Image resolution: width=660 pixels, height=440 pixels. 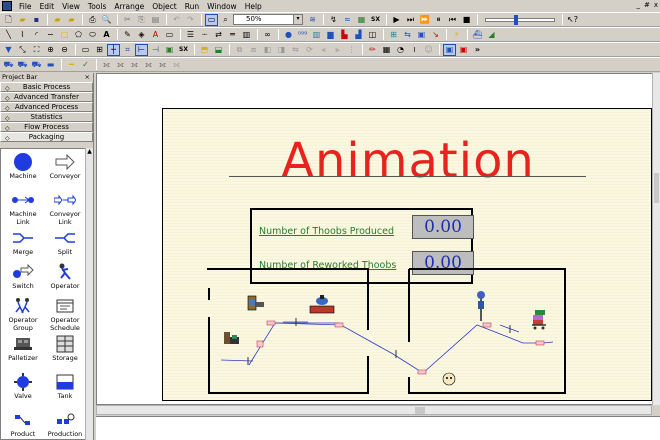 What do you see at coordinates (297, 19) in the screenshot?
I see `chevron-down-icon: ▾` at bounding box center [297, 19].